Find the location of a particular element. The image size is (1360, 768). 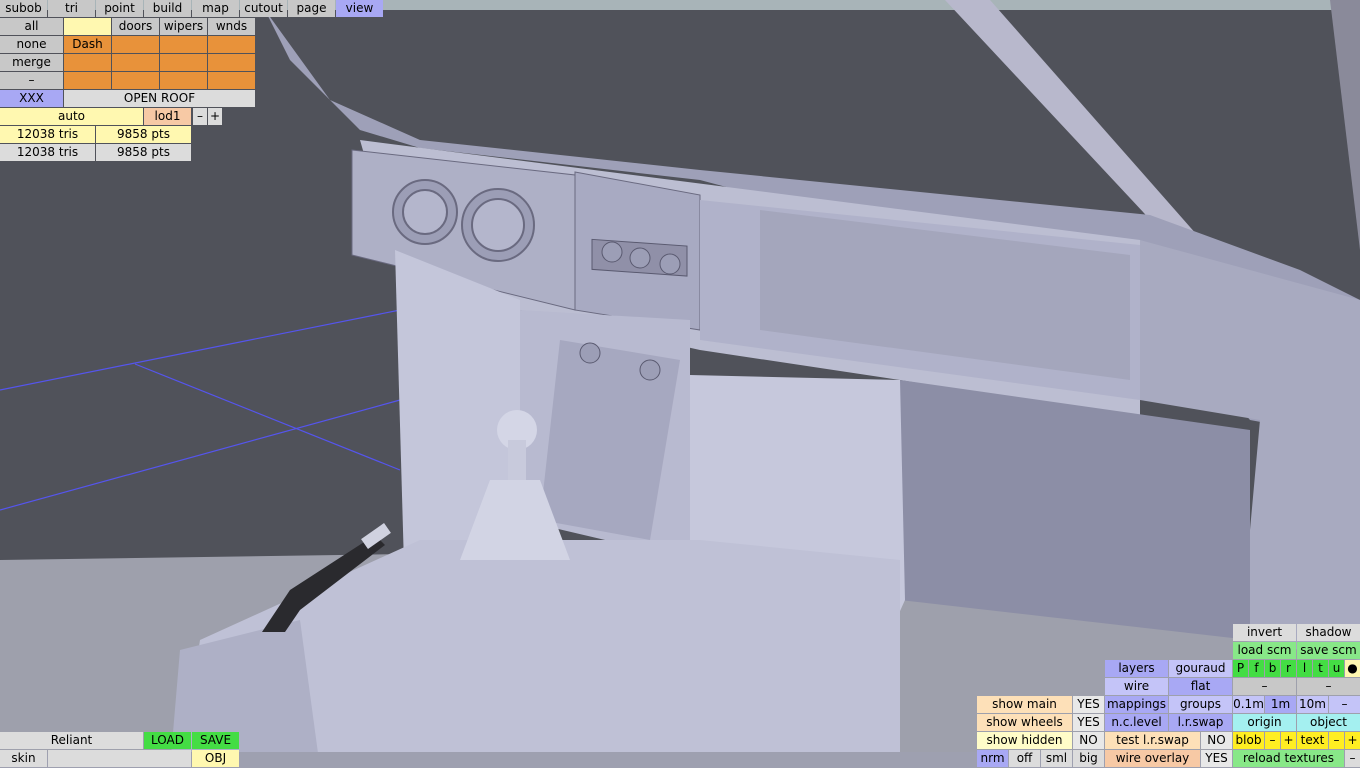

origin-button: origin is located at coordinates (1264, 722).